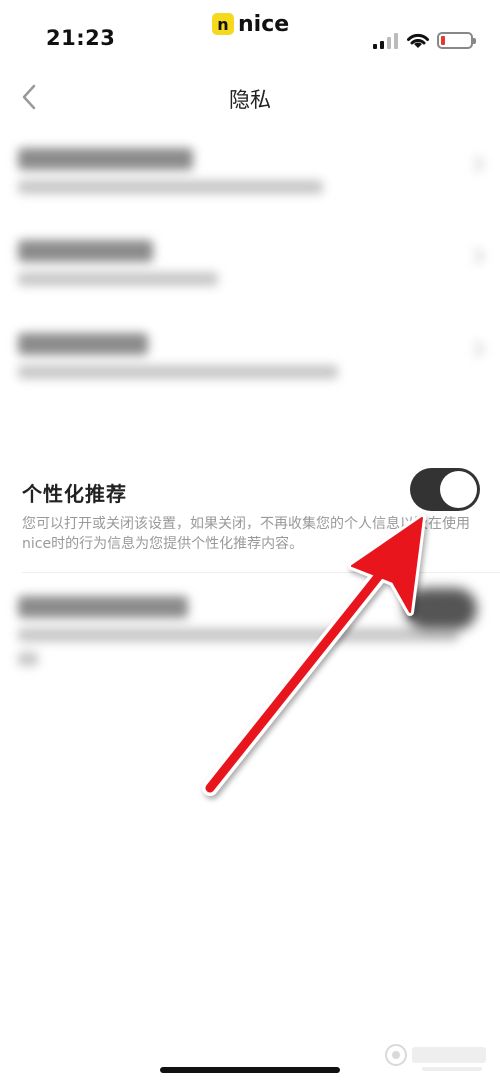 The width and height of the screenshot is (500, 1083). Describe the element at coordinates (250, 40) in the screenshot. I see `status-bar: 21:23 n nice` at that location.